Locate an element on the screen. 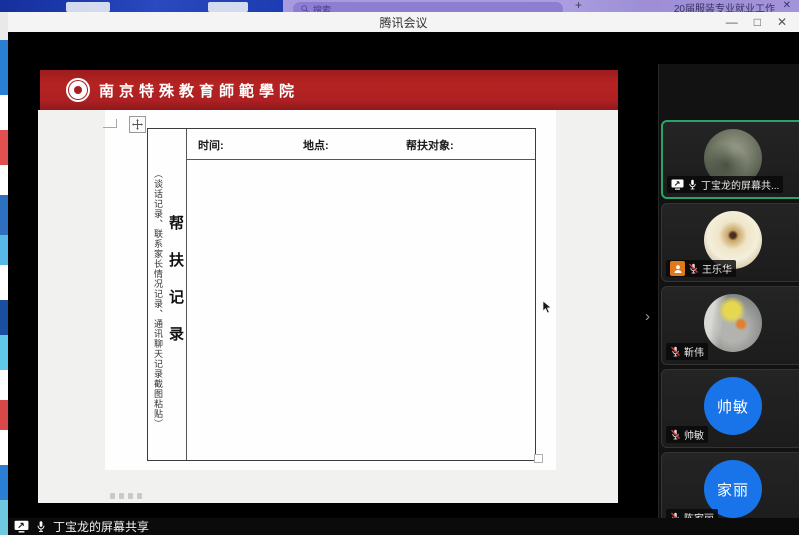 The height and width of the screenshot is (535, 799). row-label-note: （谈话记录、联系家长情况记录、通讯聊天记录截图粘贴） is located at coordinates (158, 299).